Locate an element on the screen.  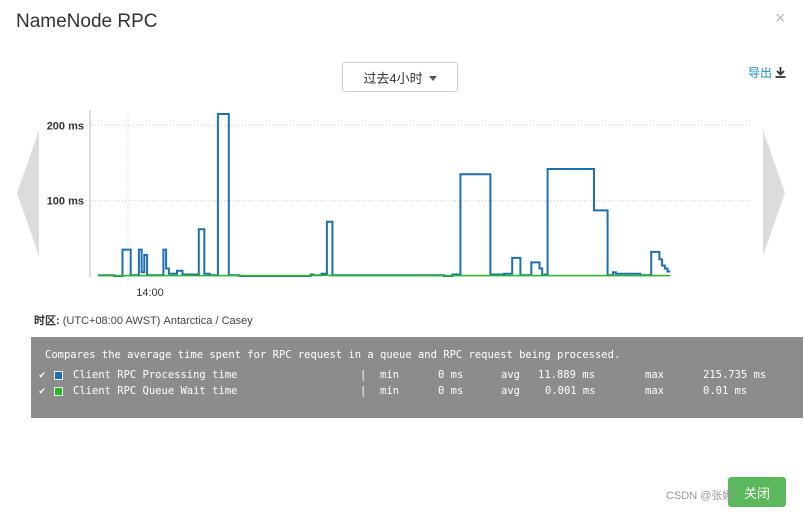
avg-value: 11.889 ms is located at coordinates (566, 375).